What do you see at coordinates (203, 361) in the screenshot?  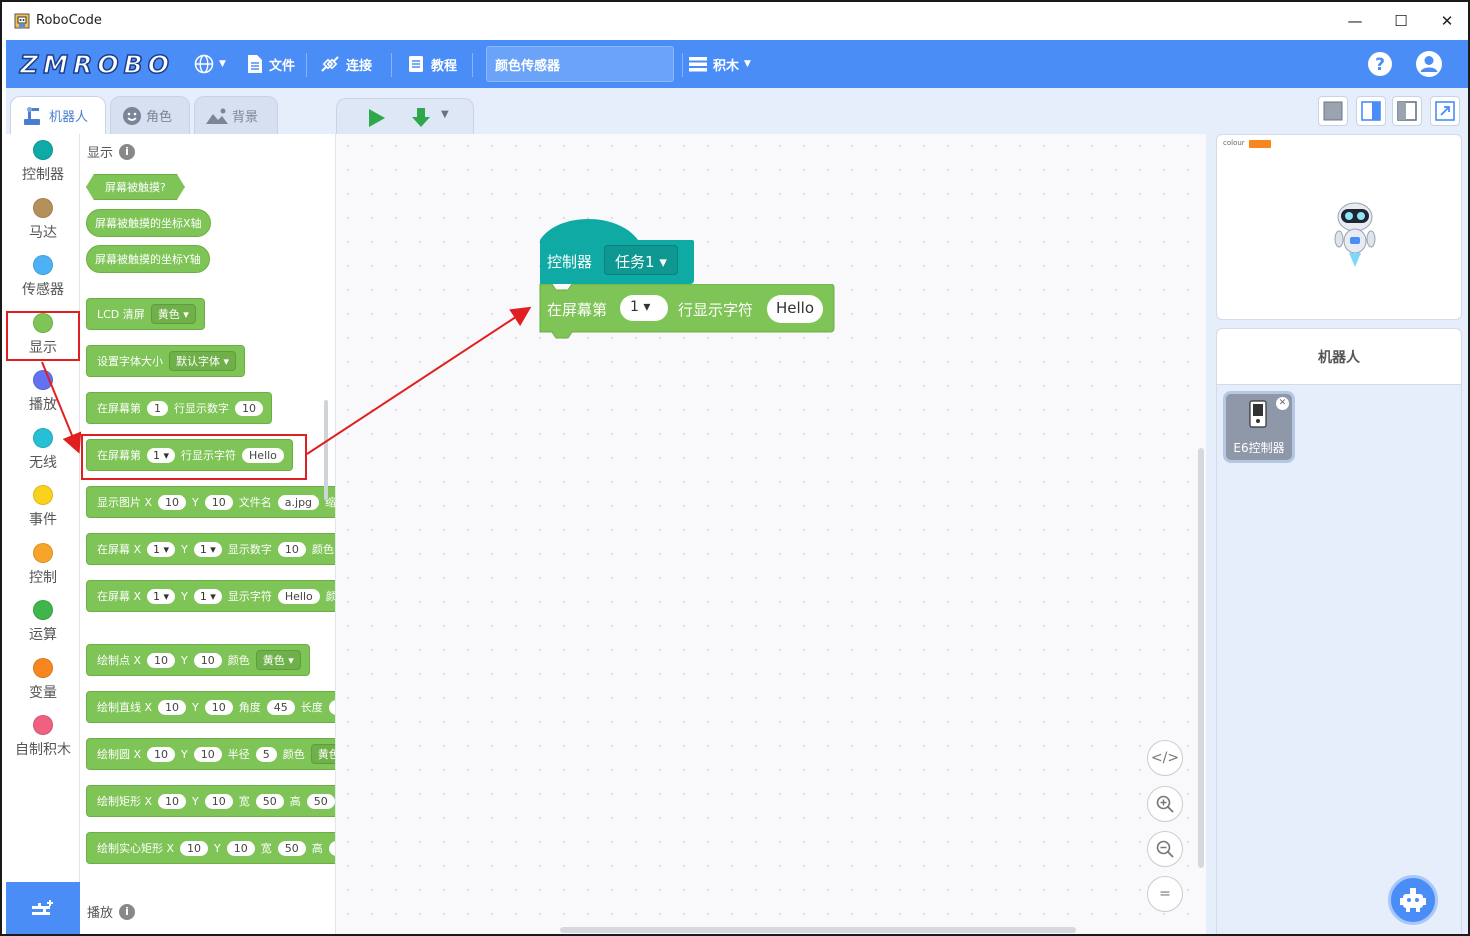 I see `font-dropdown: 默认字体 ▾` at bounding box center [203, 361].